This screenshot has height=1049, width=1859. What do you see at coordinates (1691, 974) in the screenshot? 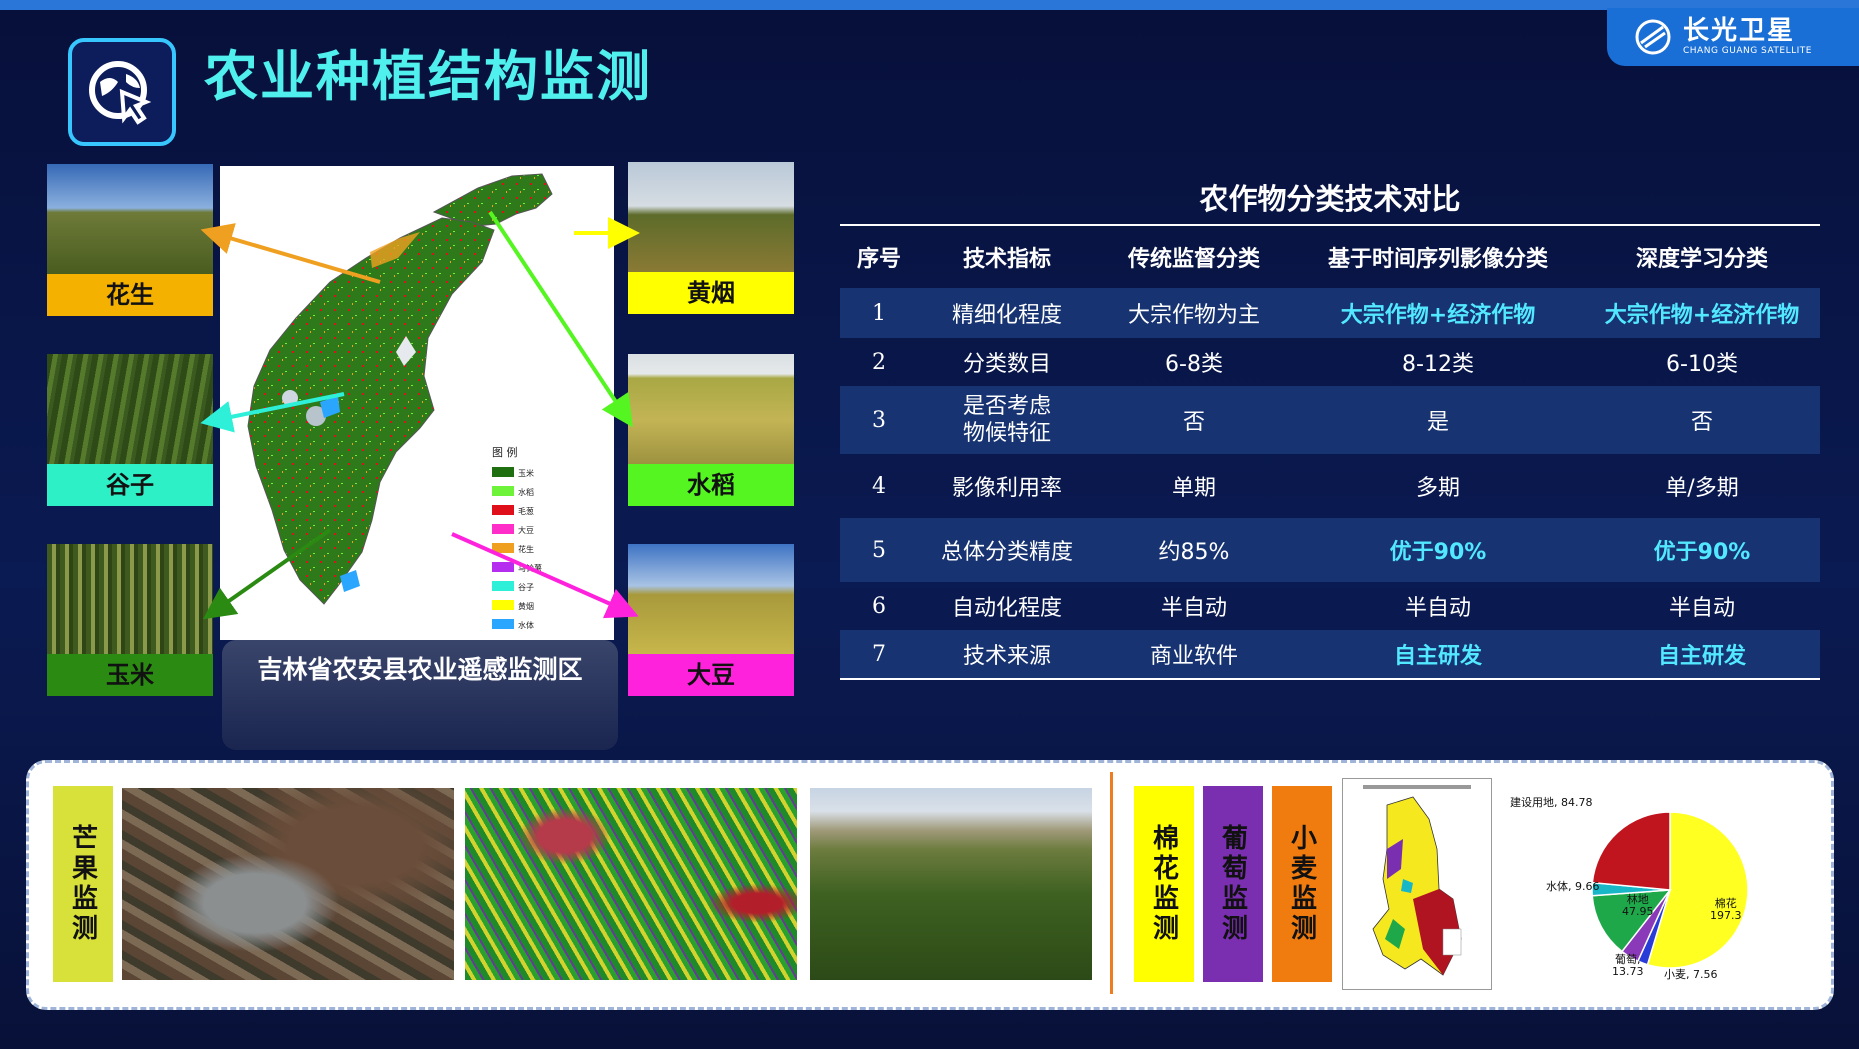
I see `pie-label-wheat: 小麦, 7.56` at bounding box center [1691, 974].